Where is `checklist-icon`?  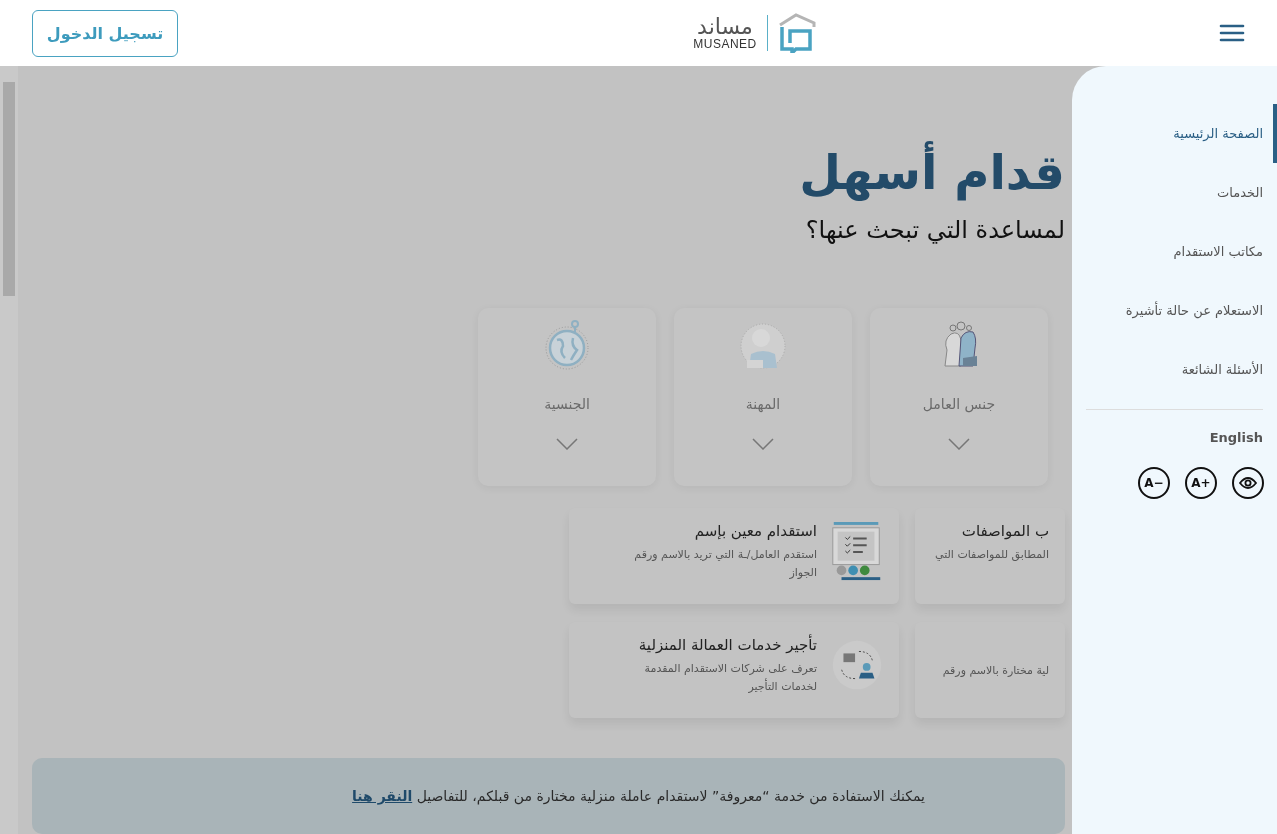
checklist-icon is located at coordinates (857, 552).